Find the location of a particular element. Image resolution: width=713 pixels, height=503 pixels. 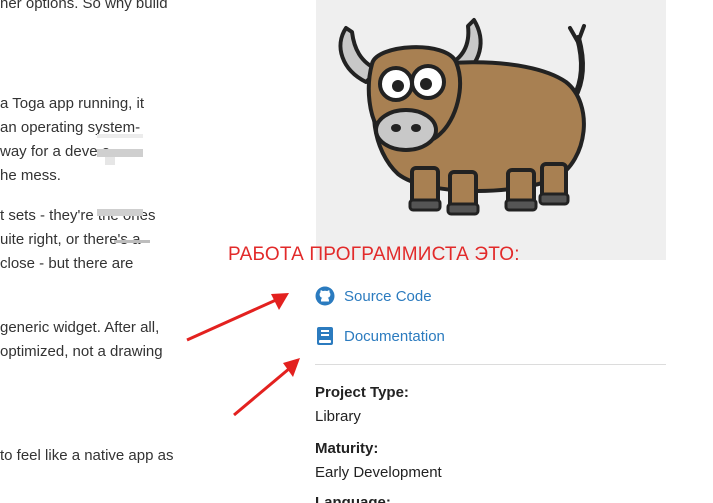

article-line: close - but there are is located at coordinates (67, 263).